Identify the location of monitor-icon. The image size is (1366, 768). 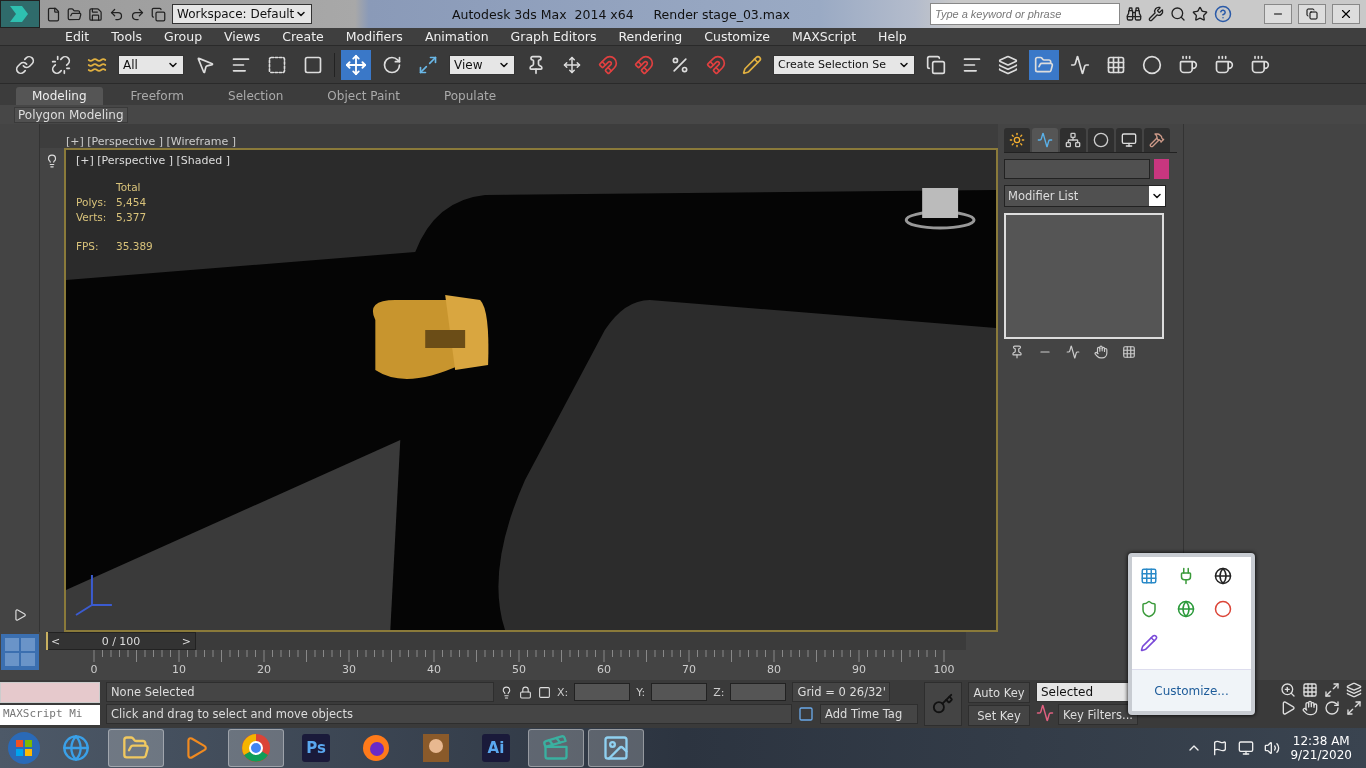
(1129, 140).